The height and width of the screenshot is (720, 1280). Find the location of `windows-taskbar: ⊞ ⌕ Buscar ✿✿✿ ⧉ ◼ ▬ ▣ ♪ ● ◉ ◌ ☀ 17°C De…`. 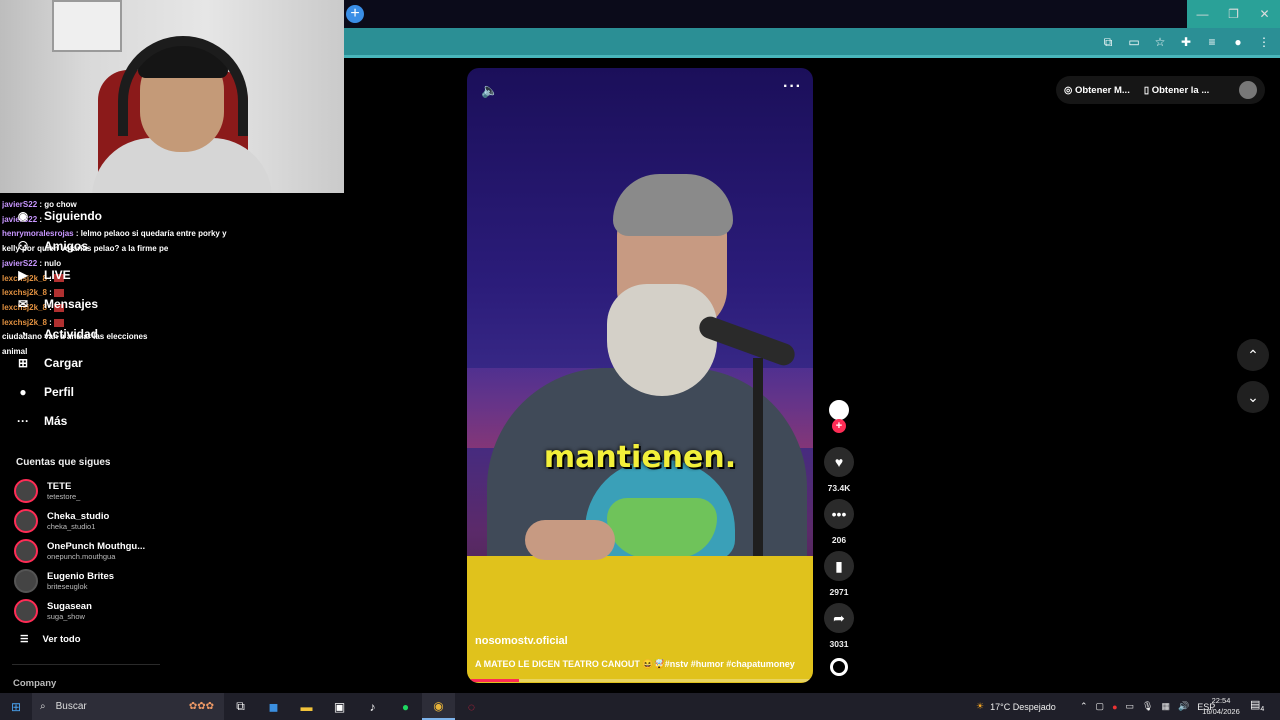

windows-taskbar: ⊞ ⌕ Buscar ✿✿✿ ⧉ ◼ ▬ ▣ ♪ ● ◉ ◌ ☀ 17°C De… is located at coordinates (640, 706).